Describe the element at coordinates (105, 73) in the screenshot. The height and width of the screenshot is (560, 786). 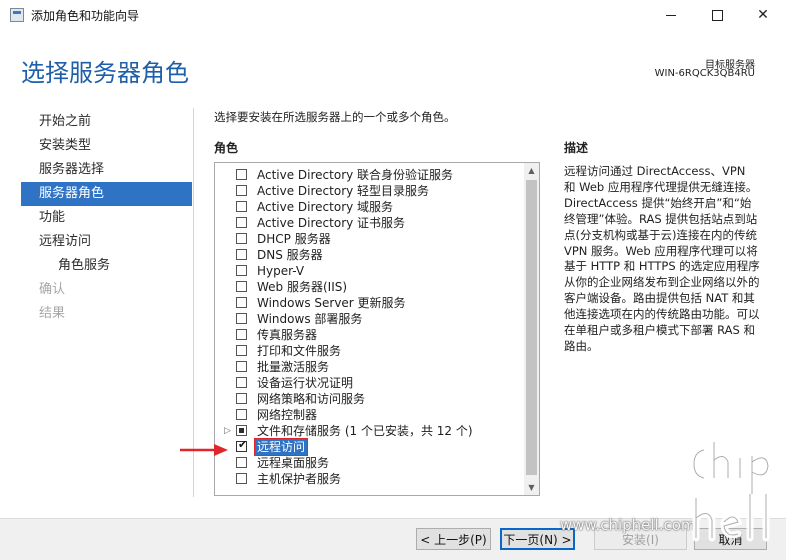
I see `page-title: 选择服务器角色` at that location.